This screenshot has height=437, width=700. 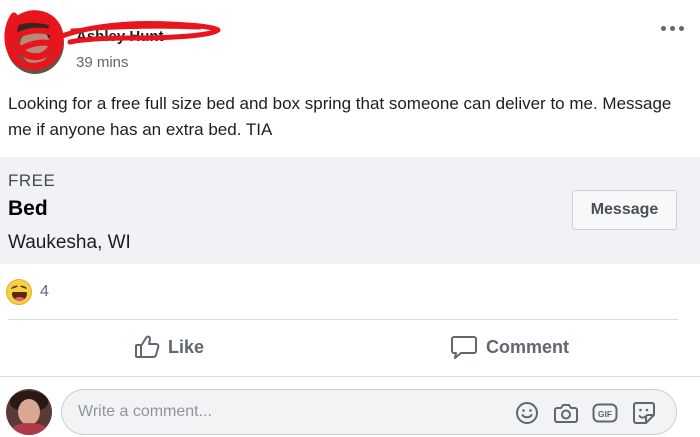 What do you see at coordinates (464, 347) in the screenshot?
I see `speech-bubble-icon` at bounding box center [464, 347].